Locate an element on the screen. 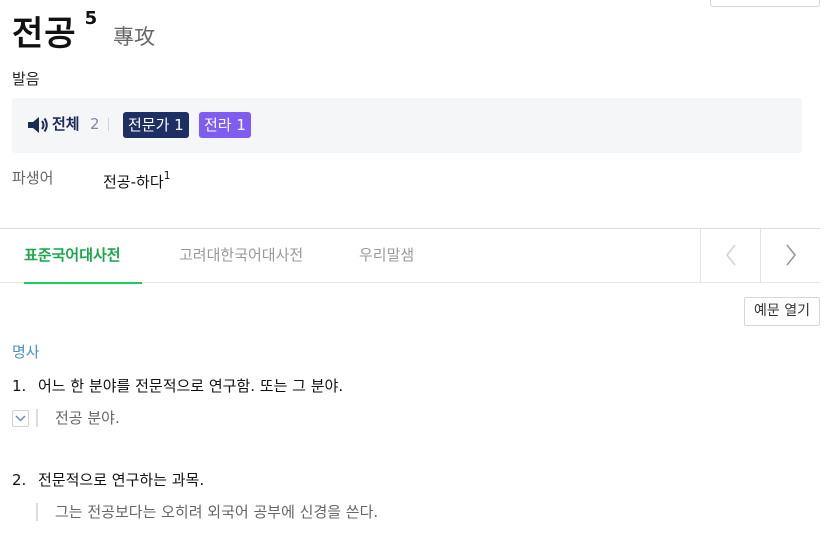 This screenshot has width=831, height=557. part-of-speech: 명사 is located at coordinates (26, 352).